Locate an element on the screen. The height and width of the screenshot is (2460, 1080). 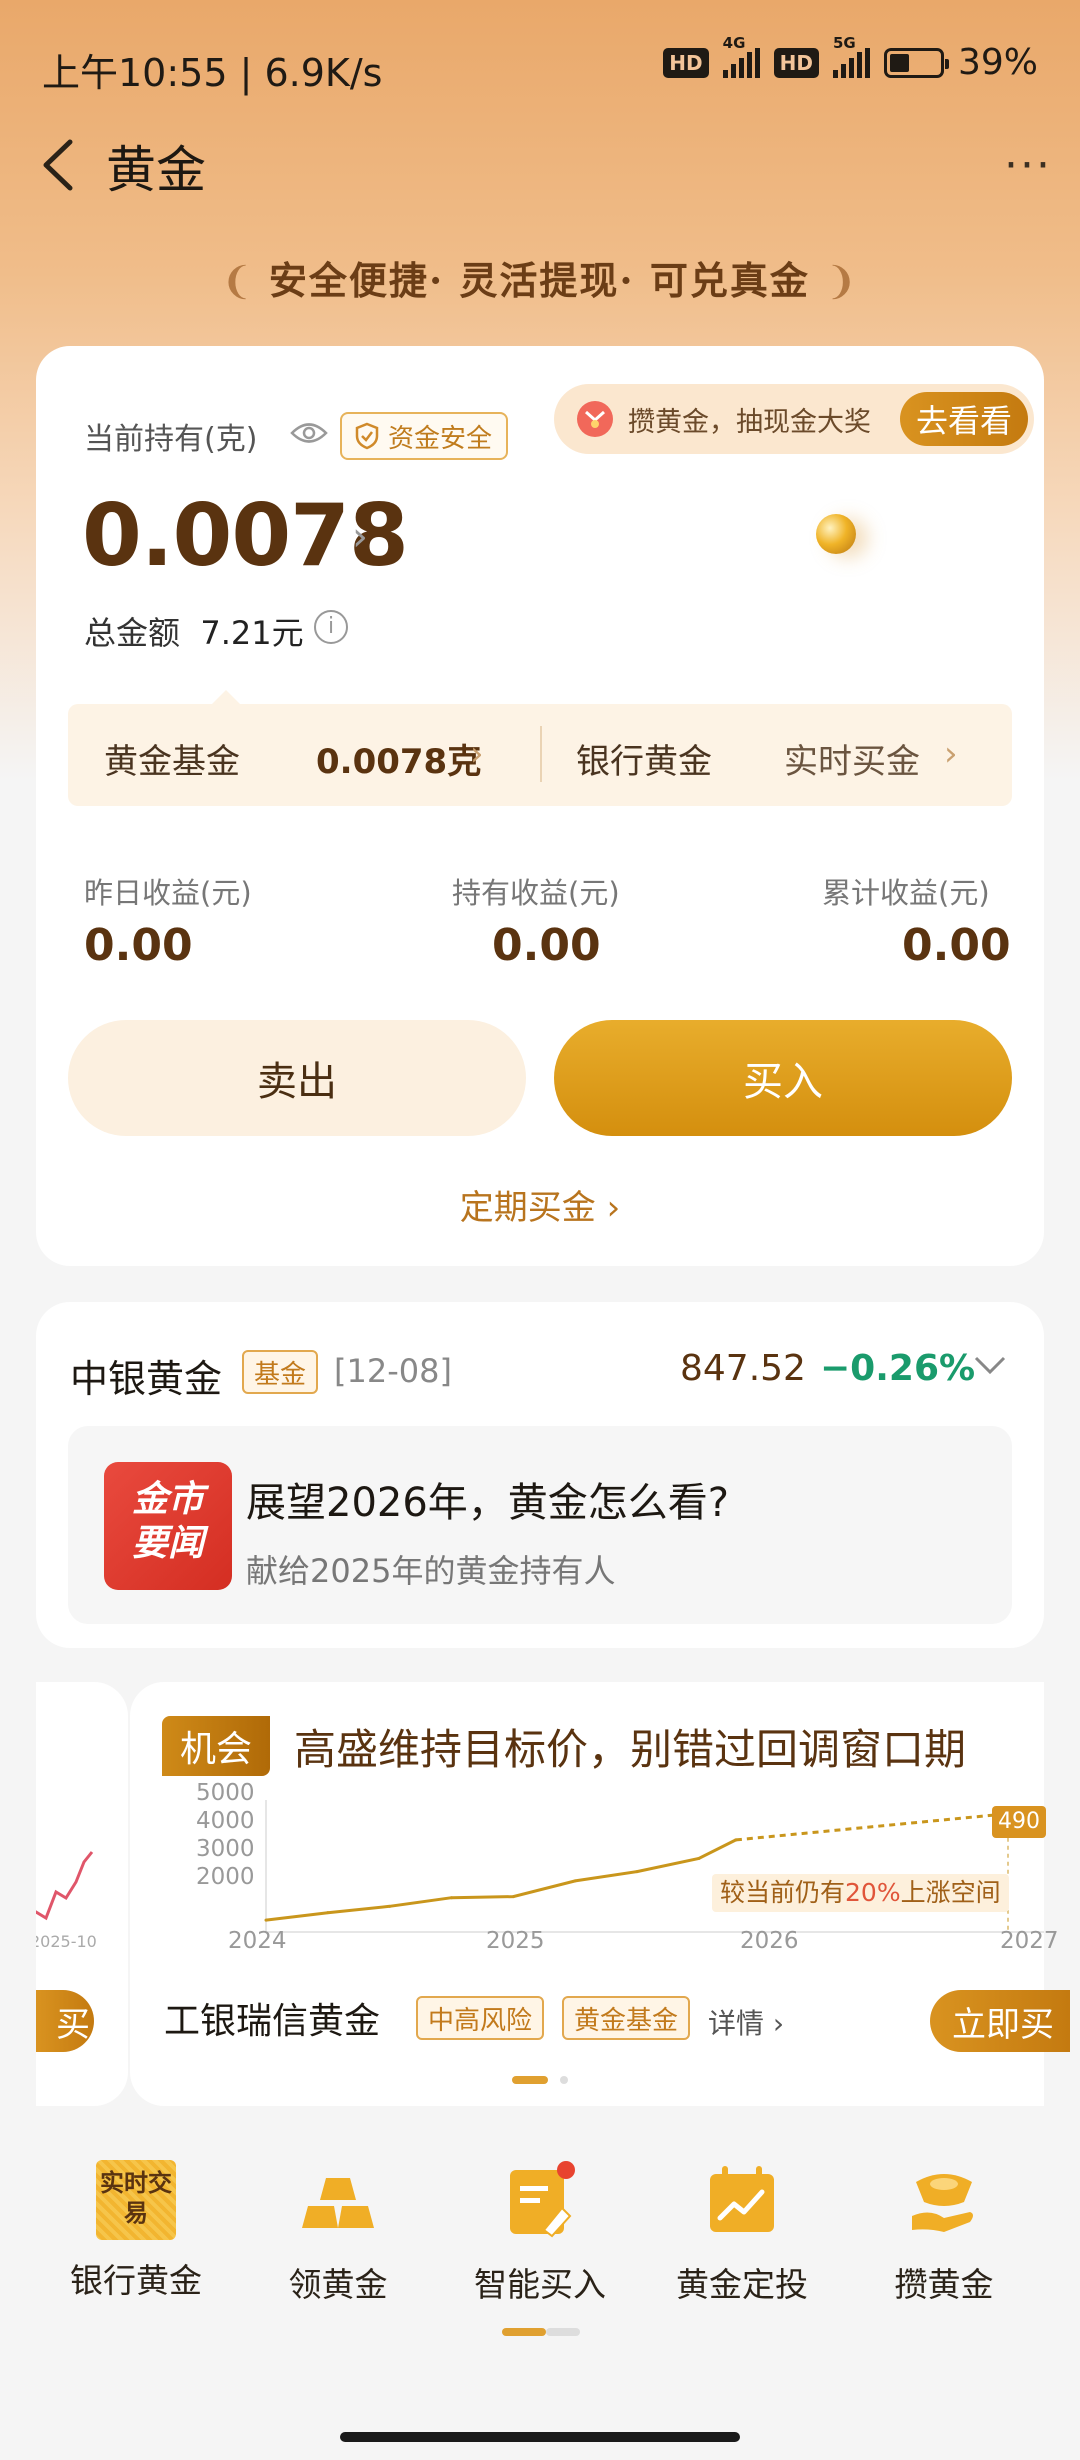
y-tick: 5000 is located at coordinates (225, 1793).